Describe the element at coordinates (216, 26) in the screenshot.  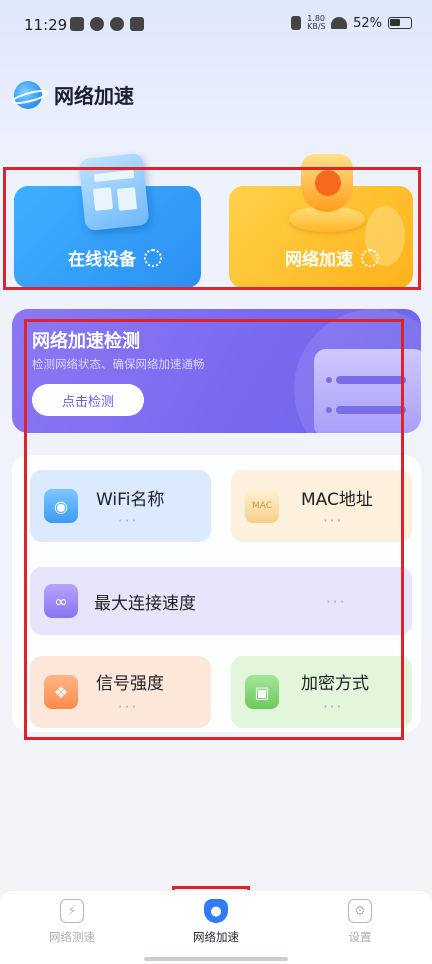
I see `status-bar: 11:29 1.80 KB/S 52%` at that location.